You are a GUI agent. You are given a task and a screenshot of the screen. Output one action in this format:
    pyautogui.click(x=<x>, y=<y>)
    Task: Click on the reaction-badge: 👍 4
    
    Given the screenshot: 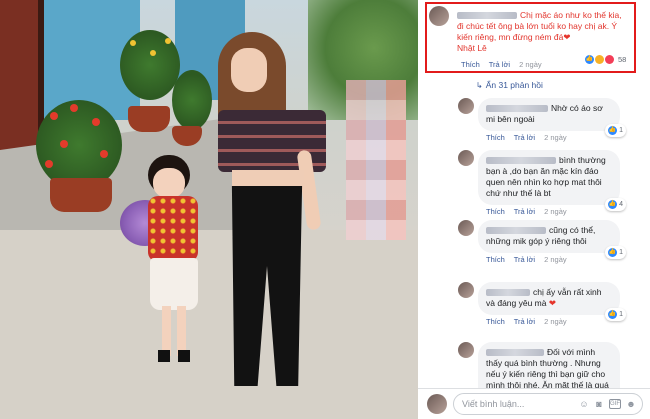 What is the action you would take?
    pyautogui.click(x=615, y=204)
    